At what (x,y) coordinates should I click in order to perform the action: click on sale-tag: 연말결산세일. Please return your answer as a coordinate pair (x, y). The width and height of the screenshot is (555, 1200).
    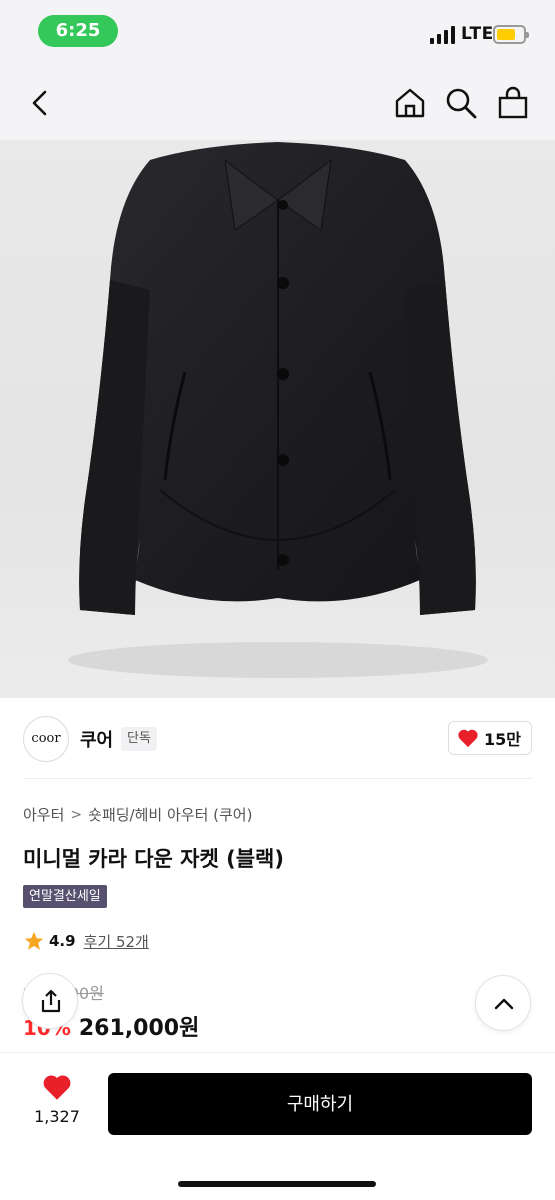
    Looking at the image, I should click on (65, 896).